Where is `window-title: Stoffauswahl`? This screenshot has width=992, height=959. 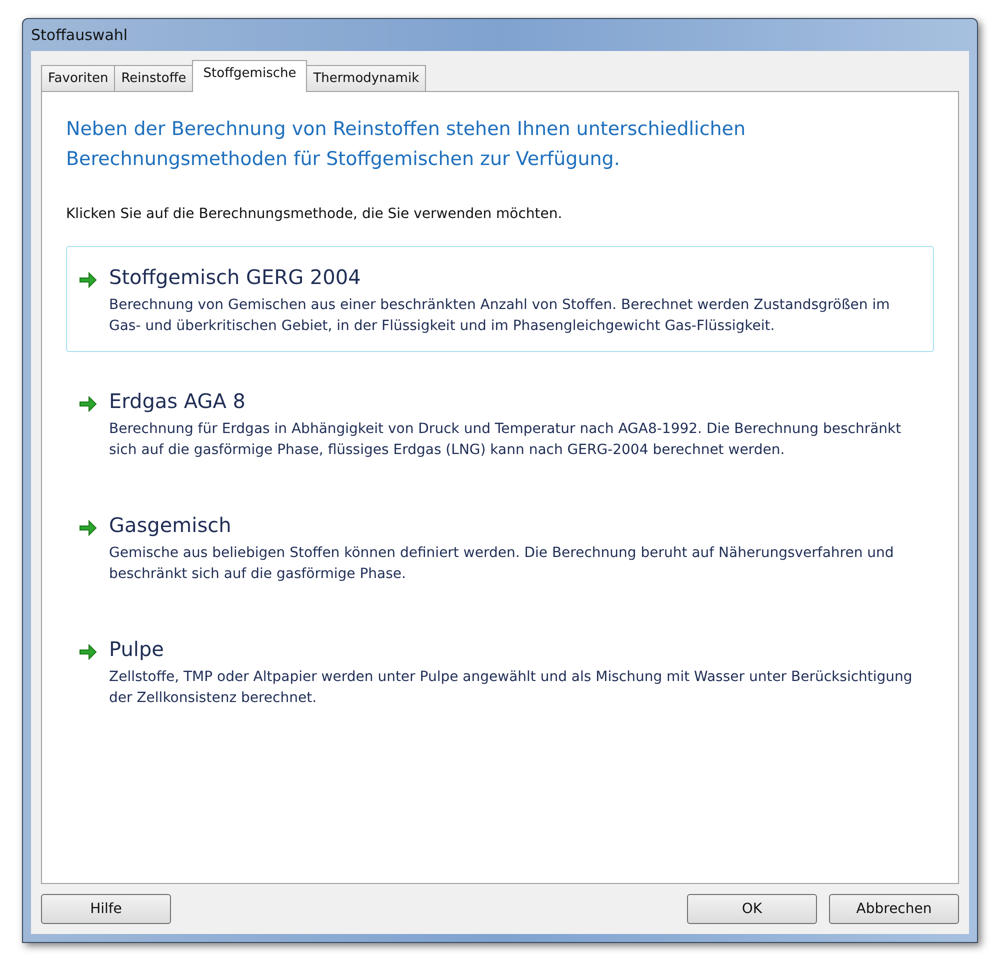
window-title: Stoffauswahl is located at coordinates (79, 35).